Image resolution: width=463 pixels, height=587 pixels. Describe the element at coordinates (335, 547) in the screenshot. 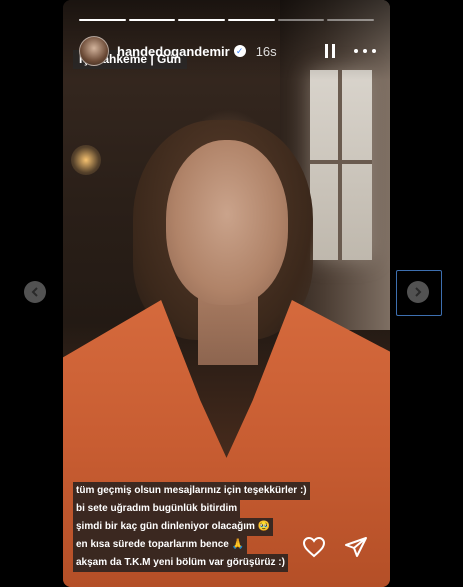

I see `story-actions` at that location.